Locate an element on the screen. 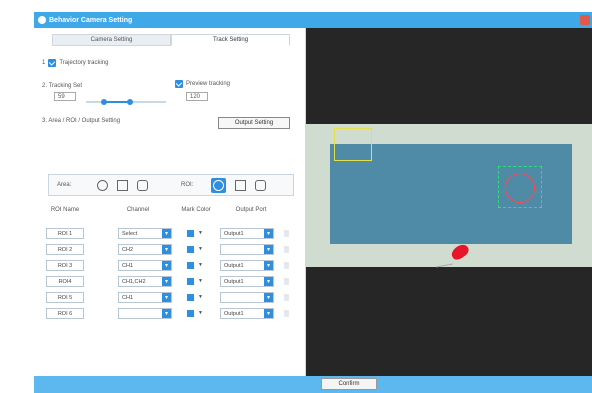 The width and height of the screenshot is (592, 393). app-icon is located at coordinates (42, 20).